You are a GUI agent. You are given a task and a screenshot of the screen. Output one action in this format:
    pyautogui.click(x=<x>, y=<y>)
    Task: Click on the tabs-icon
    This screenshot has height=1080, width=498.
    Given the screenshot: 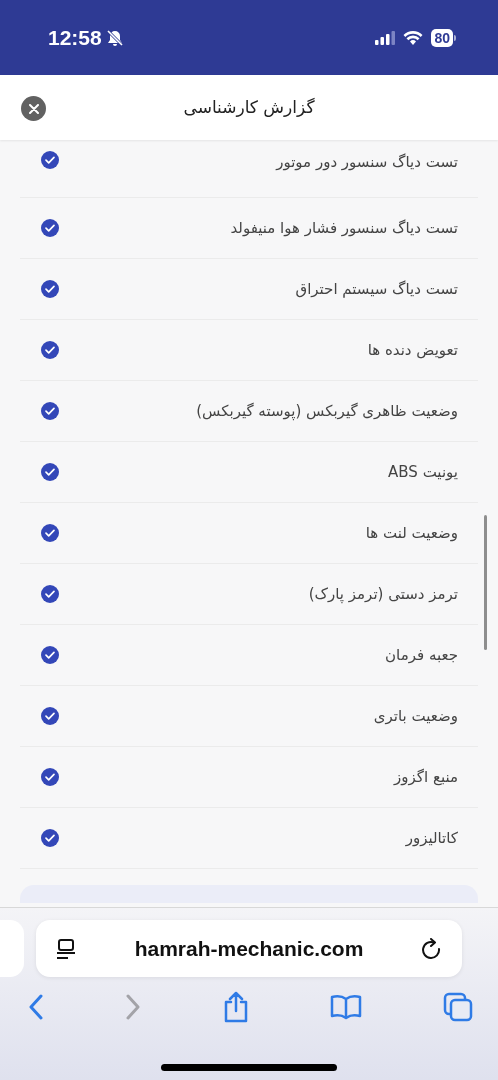 What is the action you would take?
    pyautogui.click(x=458, y=1007)
    